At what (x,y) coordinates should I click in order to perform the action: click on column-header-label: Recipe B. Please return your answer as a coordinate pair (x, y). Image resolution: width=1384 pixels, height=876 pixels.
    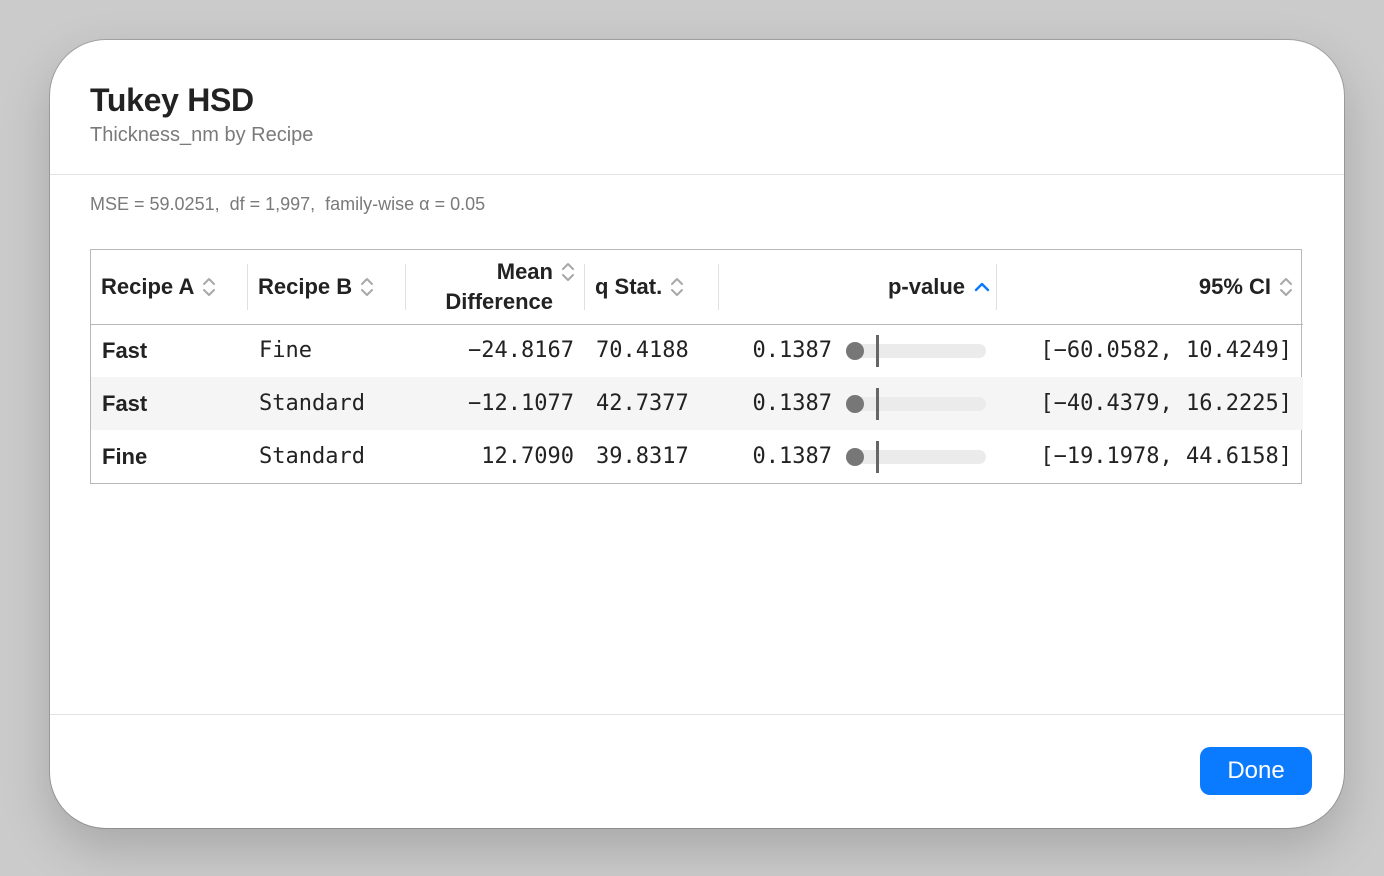
    Looking at the image, I should click on (305, 286).